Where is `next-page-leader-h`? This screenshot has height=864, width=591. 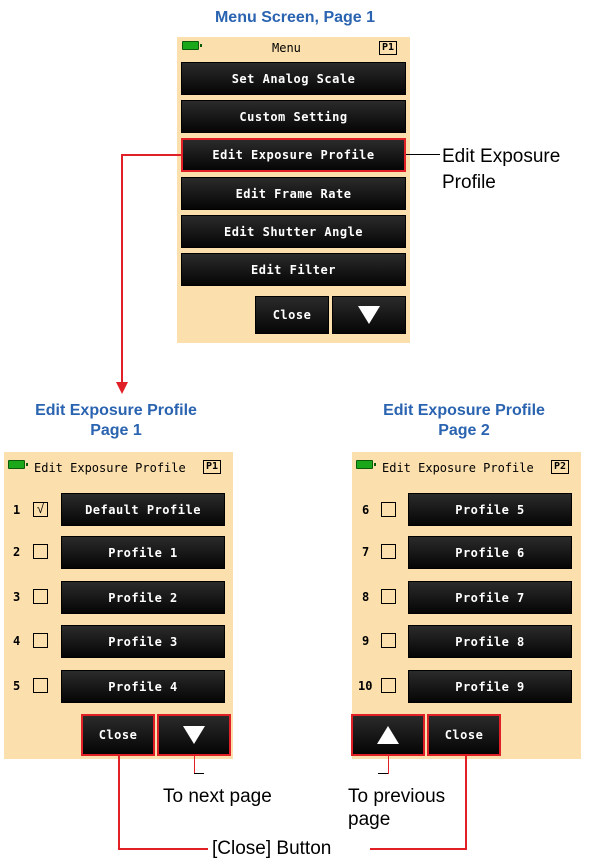
next-page-leader-h is located at coordinates (199, 773).